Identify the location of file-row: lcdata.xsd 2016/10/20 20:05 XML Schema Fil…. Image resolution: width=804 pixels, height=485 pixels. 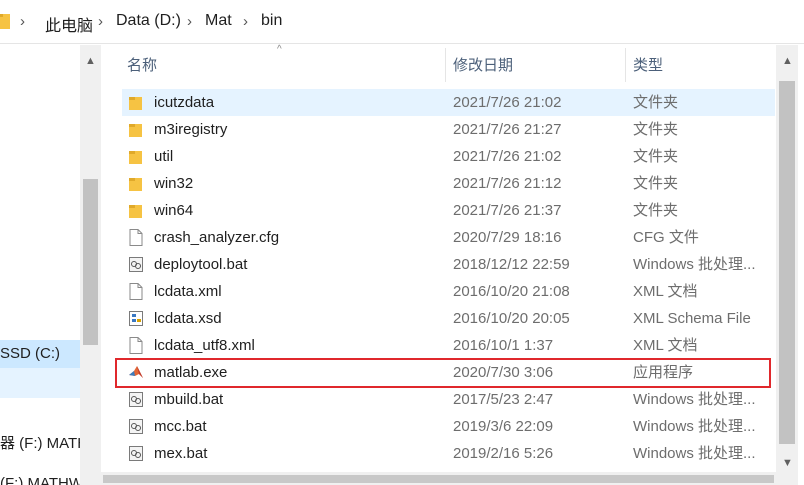
(448, 318).